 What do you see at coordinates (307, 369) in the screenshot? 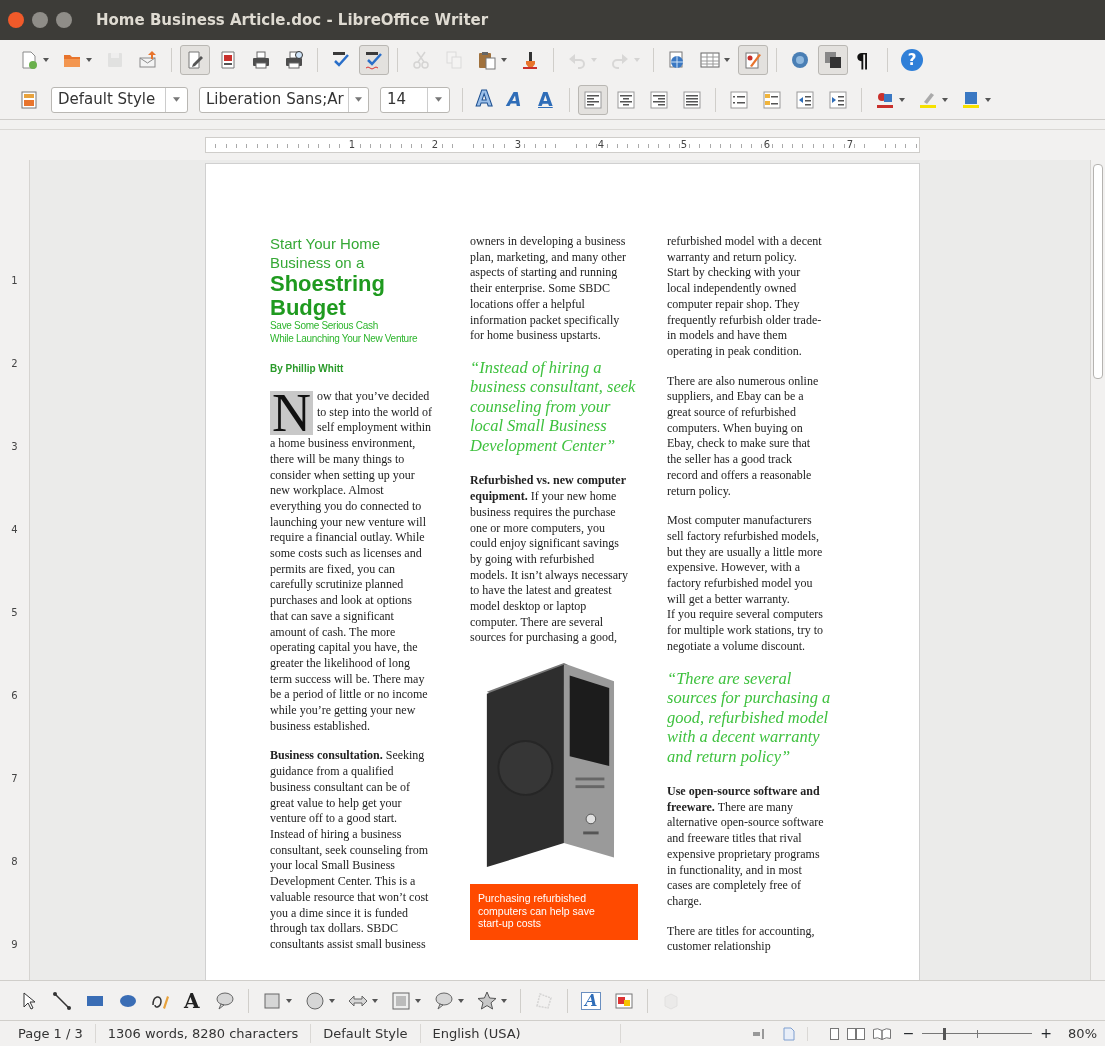
I see `byline: By Phillip Whitt` at bounding box center [307, 369].